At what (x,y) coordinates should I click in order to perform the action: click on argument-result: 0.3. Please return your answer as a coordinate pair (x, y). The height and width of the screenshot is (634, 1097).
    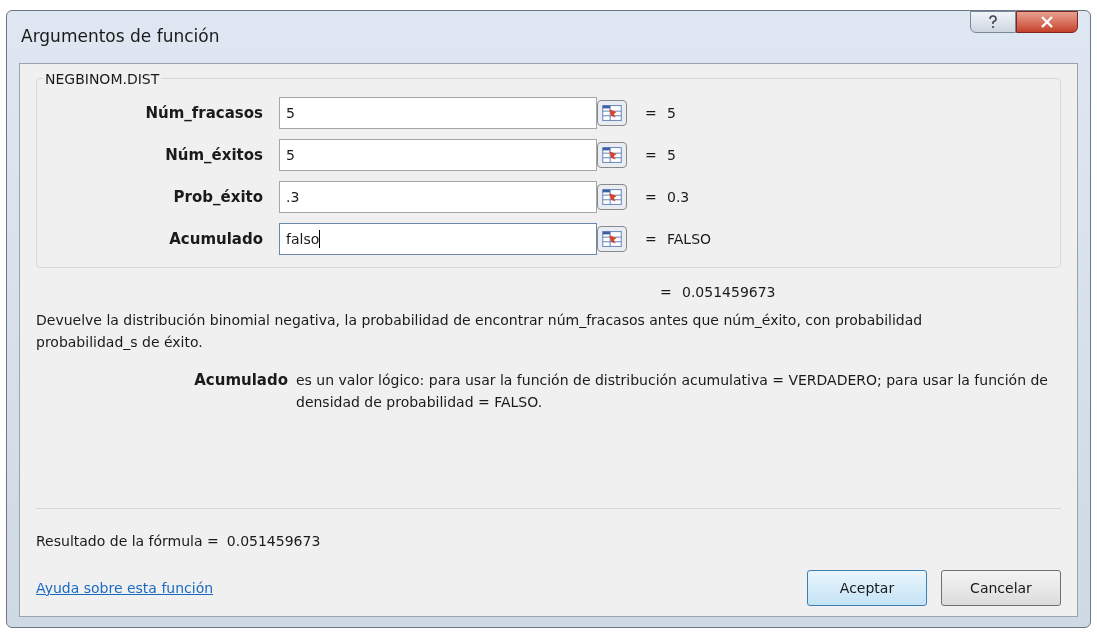
    Looking at the image, I should click on (678, 197).